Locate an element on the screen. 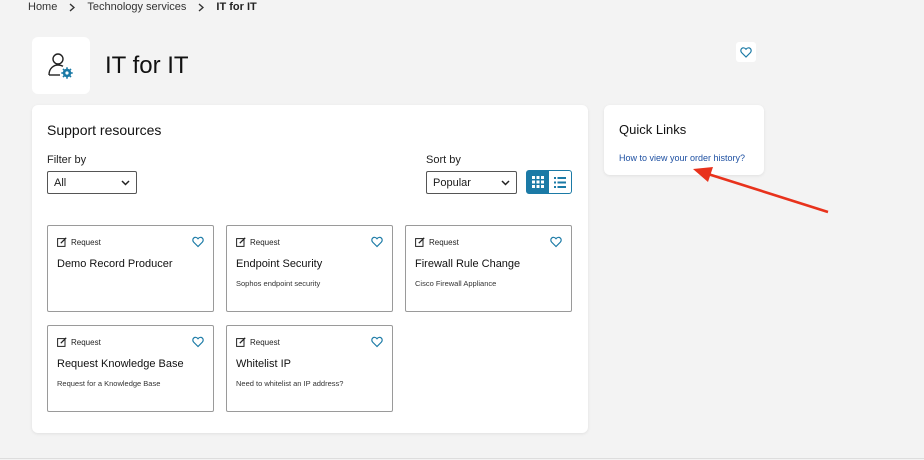 The image size is (924, 460). category-icon-box is located at coordinates (61, 65).